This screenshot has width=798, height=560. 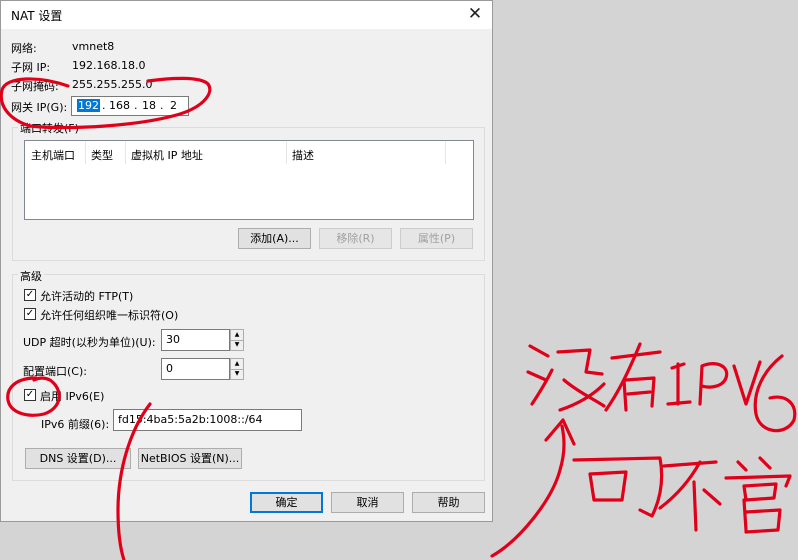 What do you see at coordinates (53, 155) in the screenshot?
I see `column-host-port: 主机端口` at bounding box center [53, 155].